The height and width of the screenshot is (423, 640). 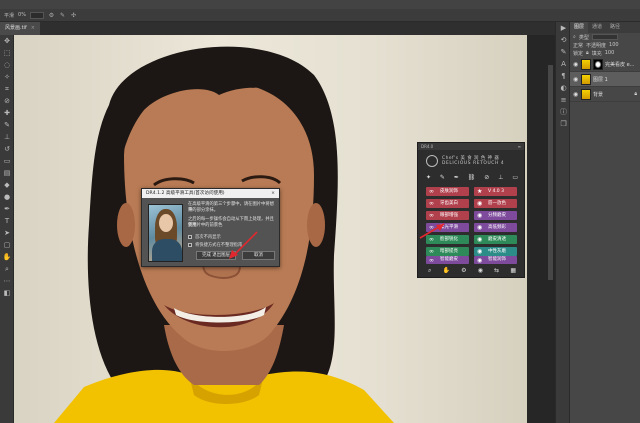 What do you see at coordinates (596, 45) in the screenshot?
I see `opacity-label: 不透明度` at bounding box center [596, 45].